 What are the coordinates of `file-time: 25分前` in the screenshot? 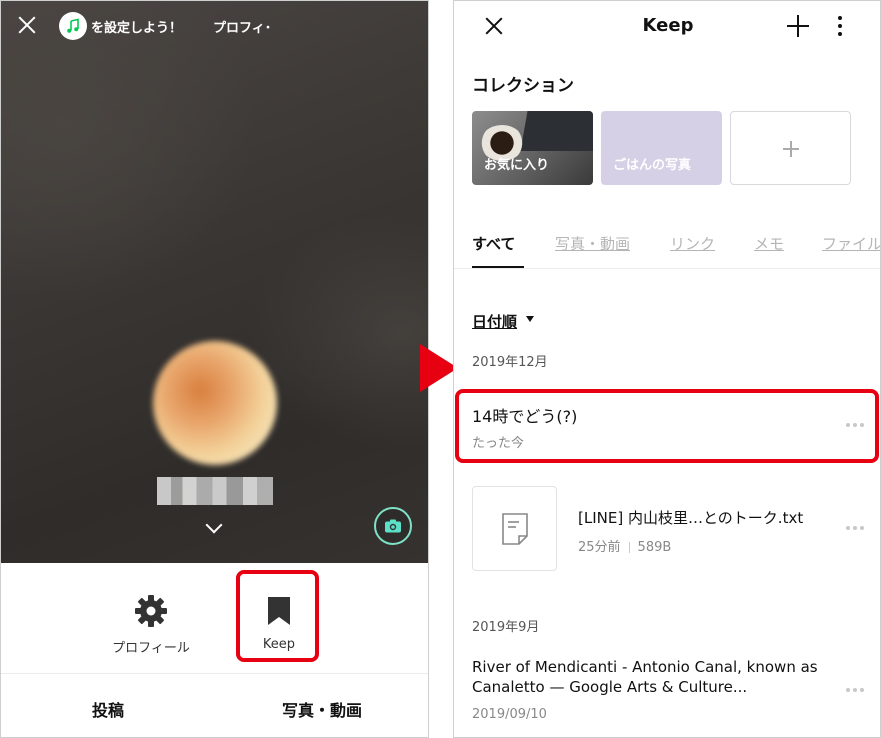 It's located at (599, 547).